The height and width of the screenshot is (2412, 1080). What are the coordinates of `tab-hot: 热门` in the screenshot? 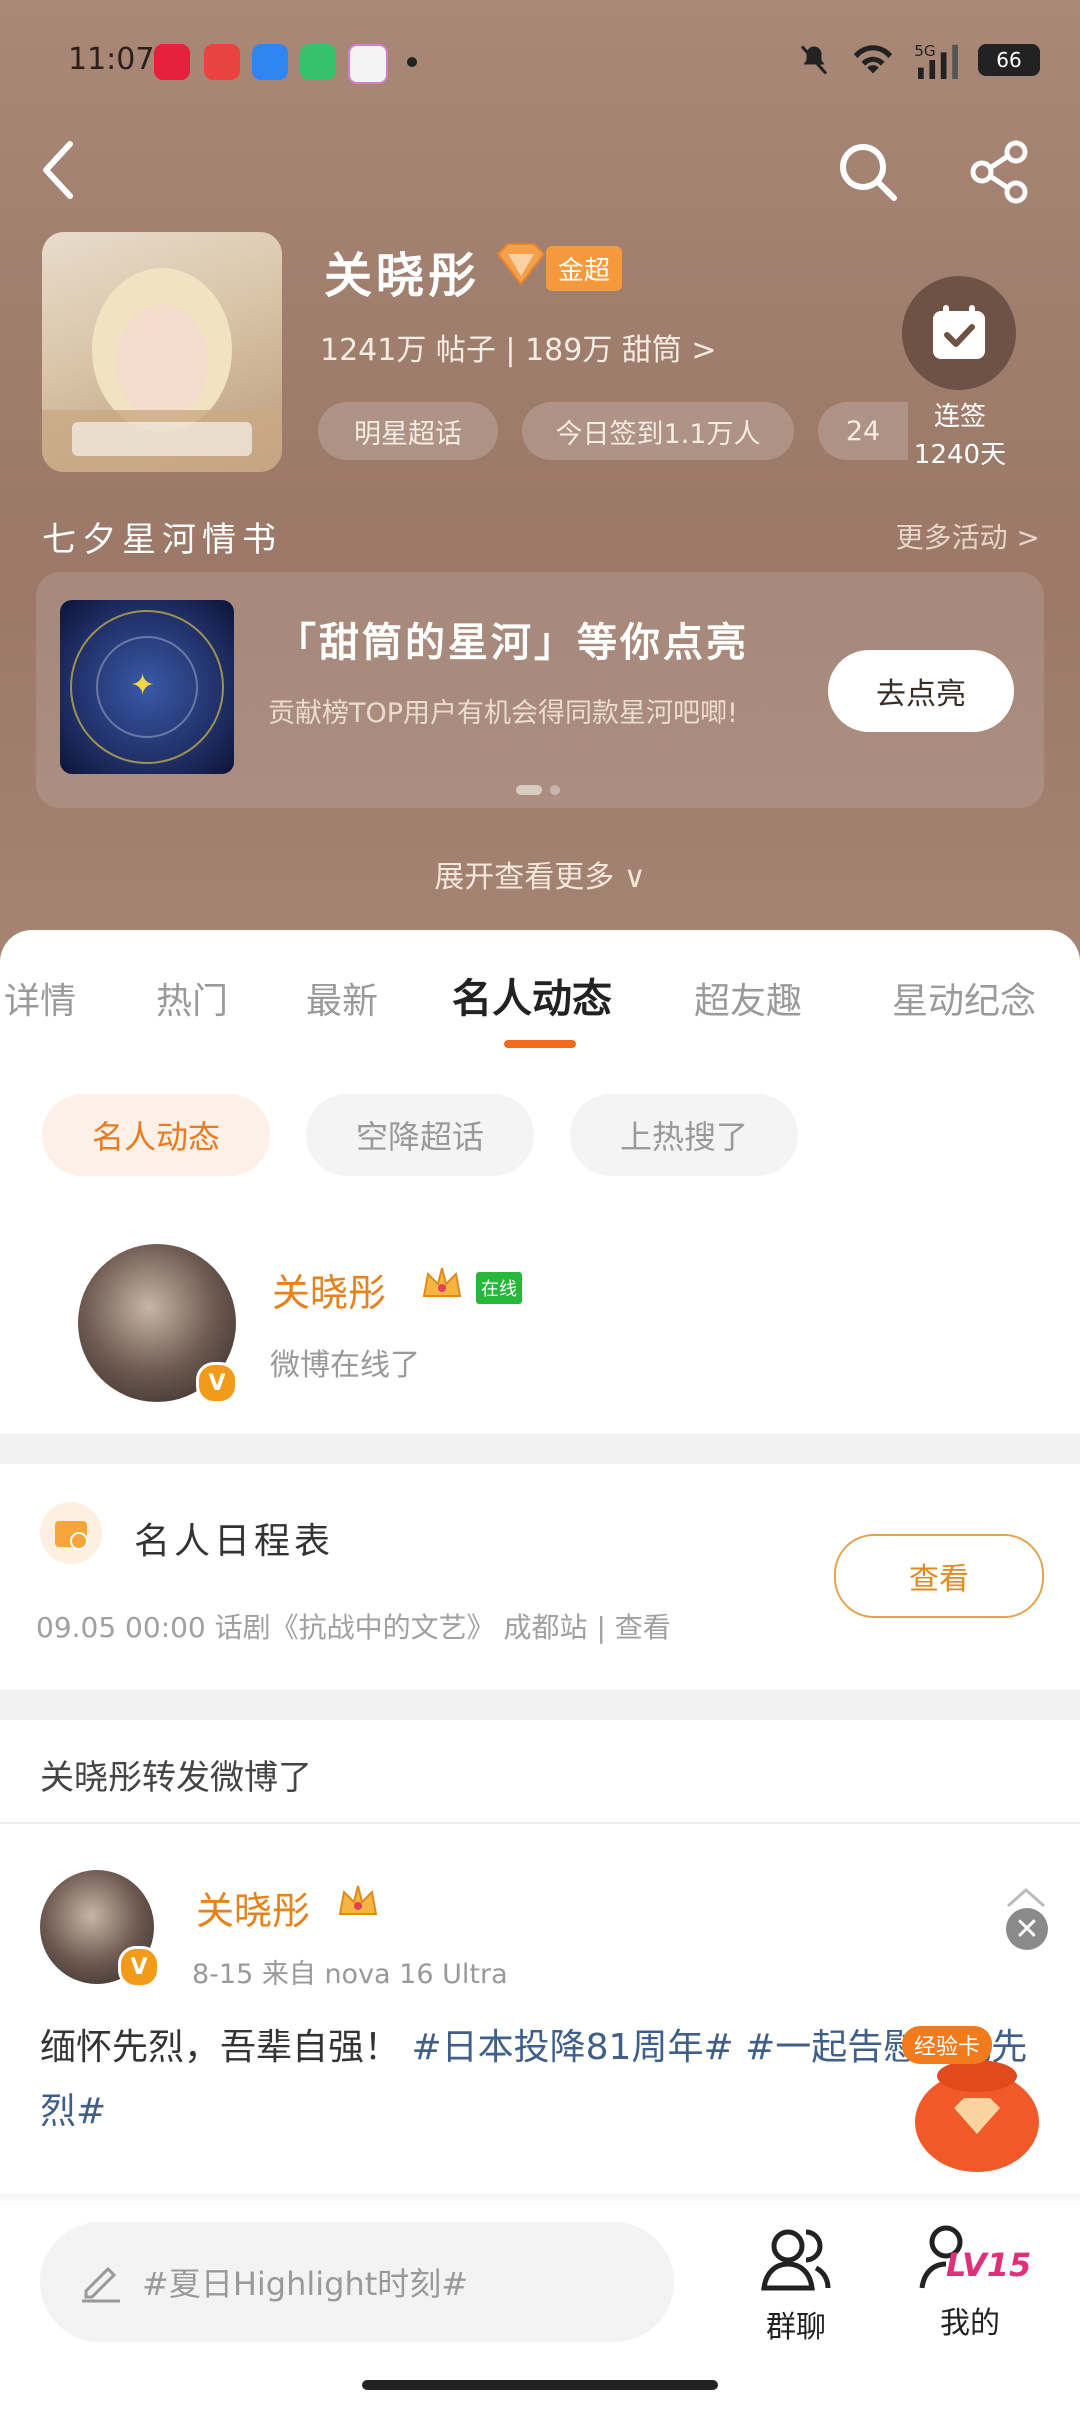 It's located at (192, 998).